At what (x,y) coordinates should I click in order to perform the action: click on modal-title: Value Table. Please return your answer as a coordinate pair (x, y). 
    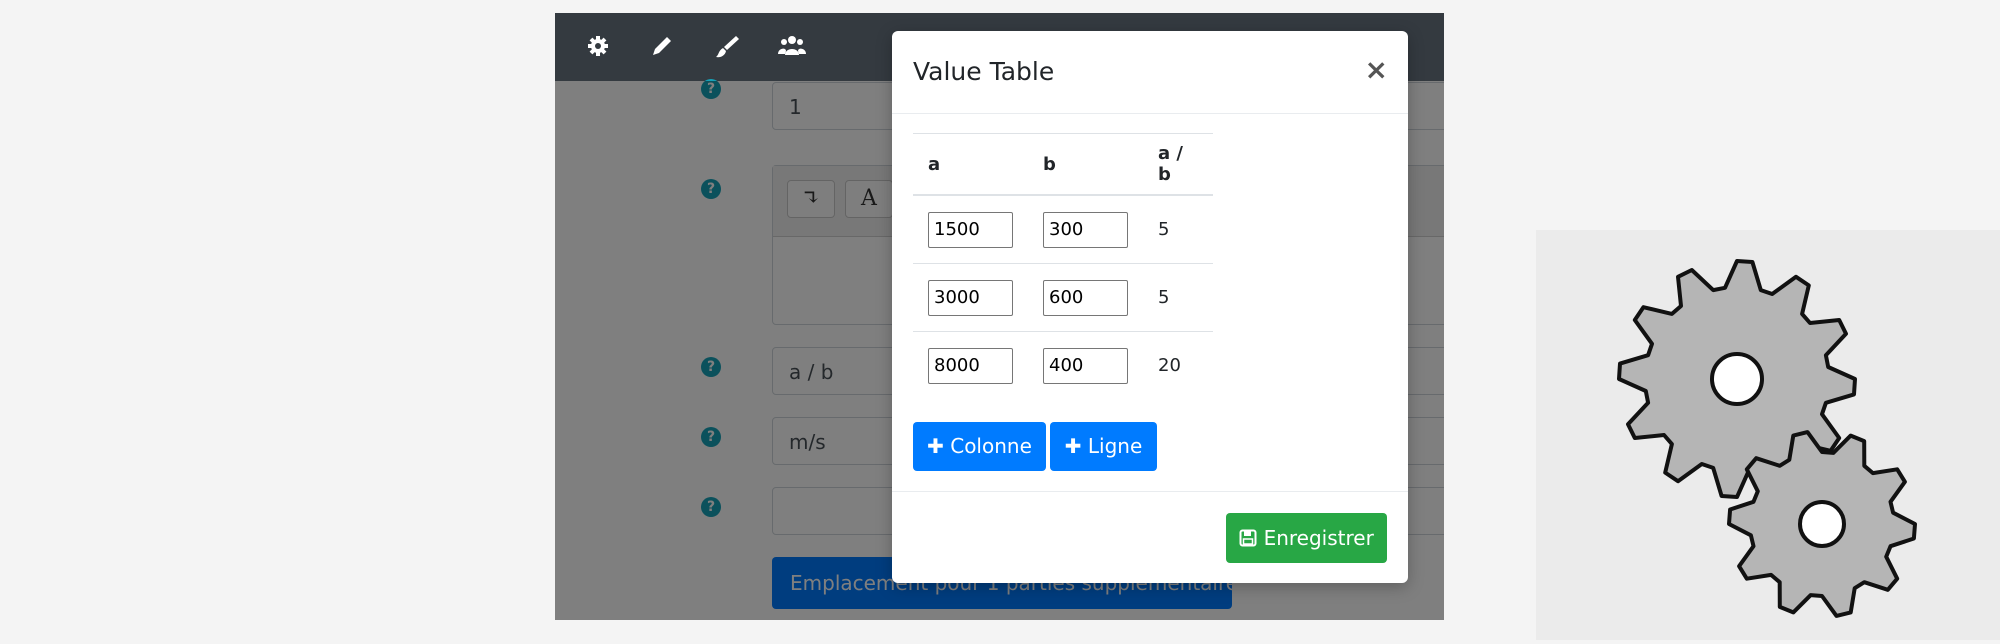
    Looking at the image, I should click on (984, 71).